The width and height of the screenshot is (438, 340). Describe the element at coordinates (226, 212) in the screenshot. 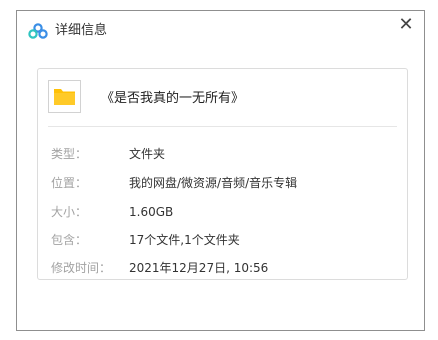

I see `info-row-size: 大小： 1.60GB` at that location.